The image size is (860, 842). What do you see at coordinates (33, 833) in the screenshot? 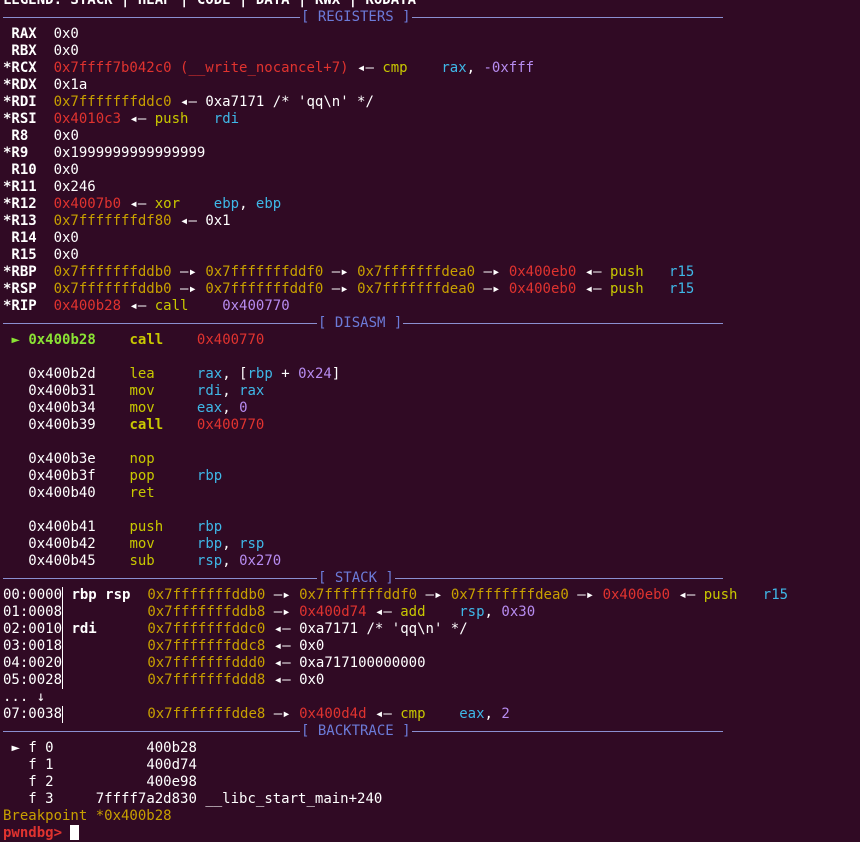
I see `prompt-label: pwndbg>` at bounding box center [33, 833].